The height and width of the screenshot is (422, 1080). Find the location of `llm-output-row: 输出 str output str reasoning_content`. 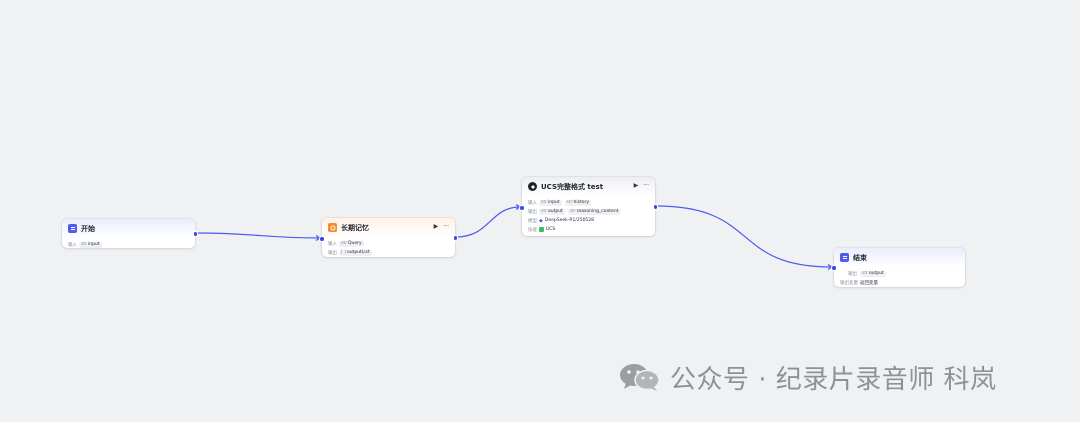

llm-output-row: 输出 str output str reasoning_content is located at coordinates (588, 211).